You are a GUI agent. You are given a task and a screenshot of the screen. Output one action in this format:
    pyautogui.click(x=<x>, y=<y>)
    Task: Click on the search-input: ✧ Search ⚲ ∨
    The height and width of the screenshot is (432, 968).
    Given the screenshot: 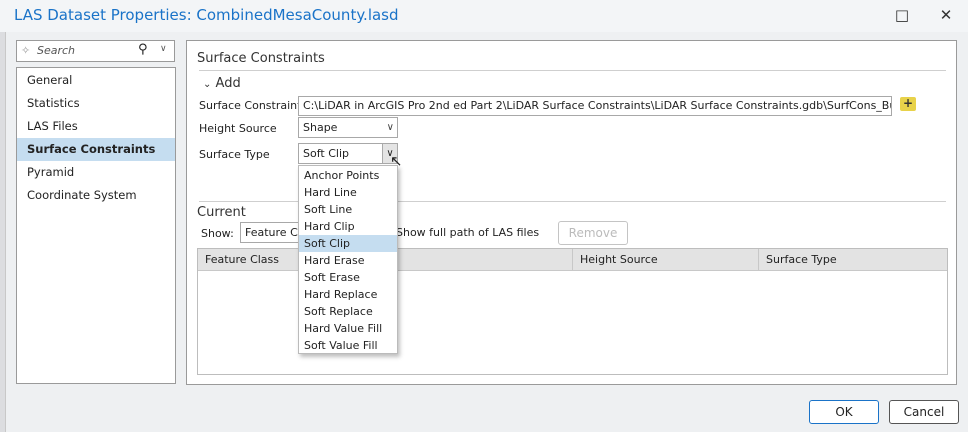 What is the action you would take?
    pyautogui.click(x=95, y=51)
    